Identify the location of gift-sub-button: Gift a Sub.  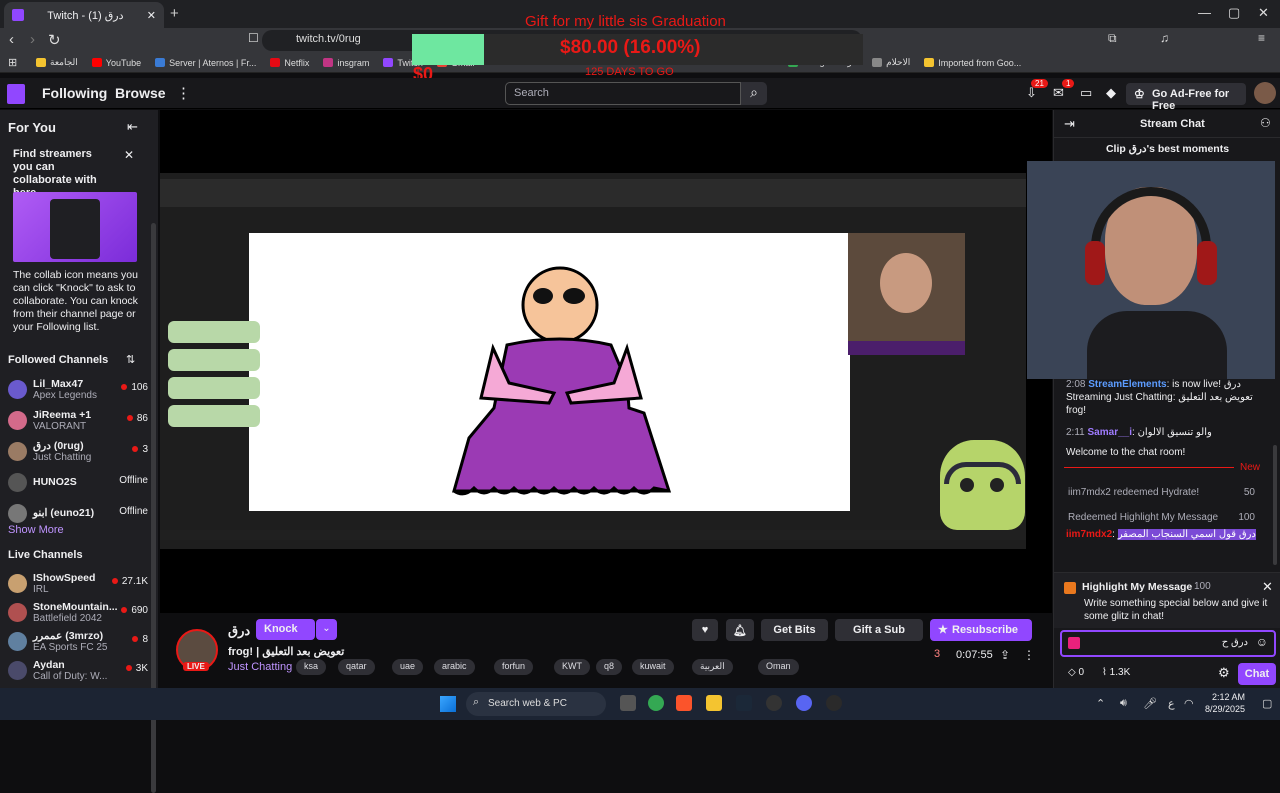
(879, 630).